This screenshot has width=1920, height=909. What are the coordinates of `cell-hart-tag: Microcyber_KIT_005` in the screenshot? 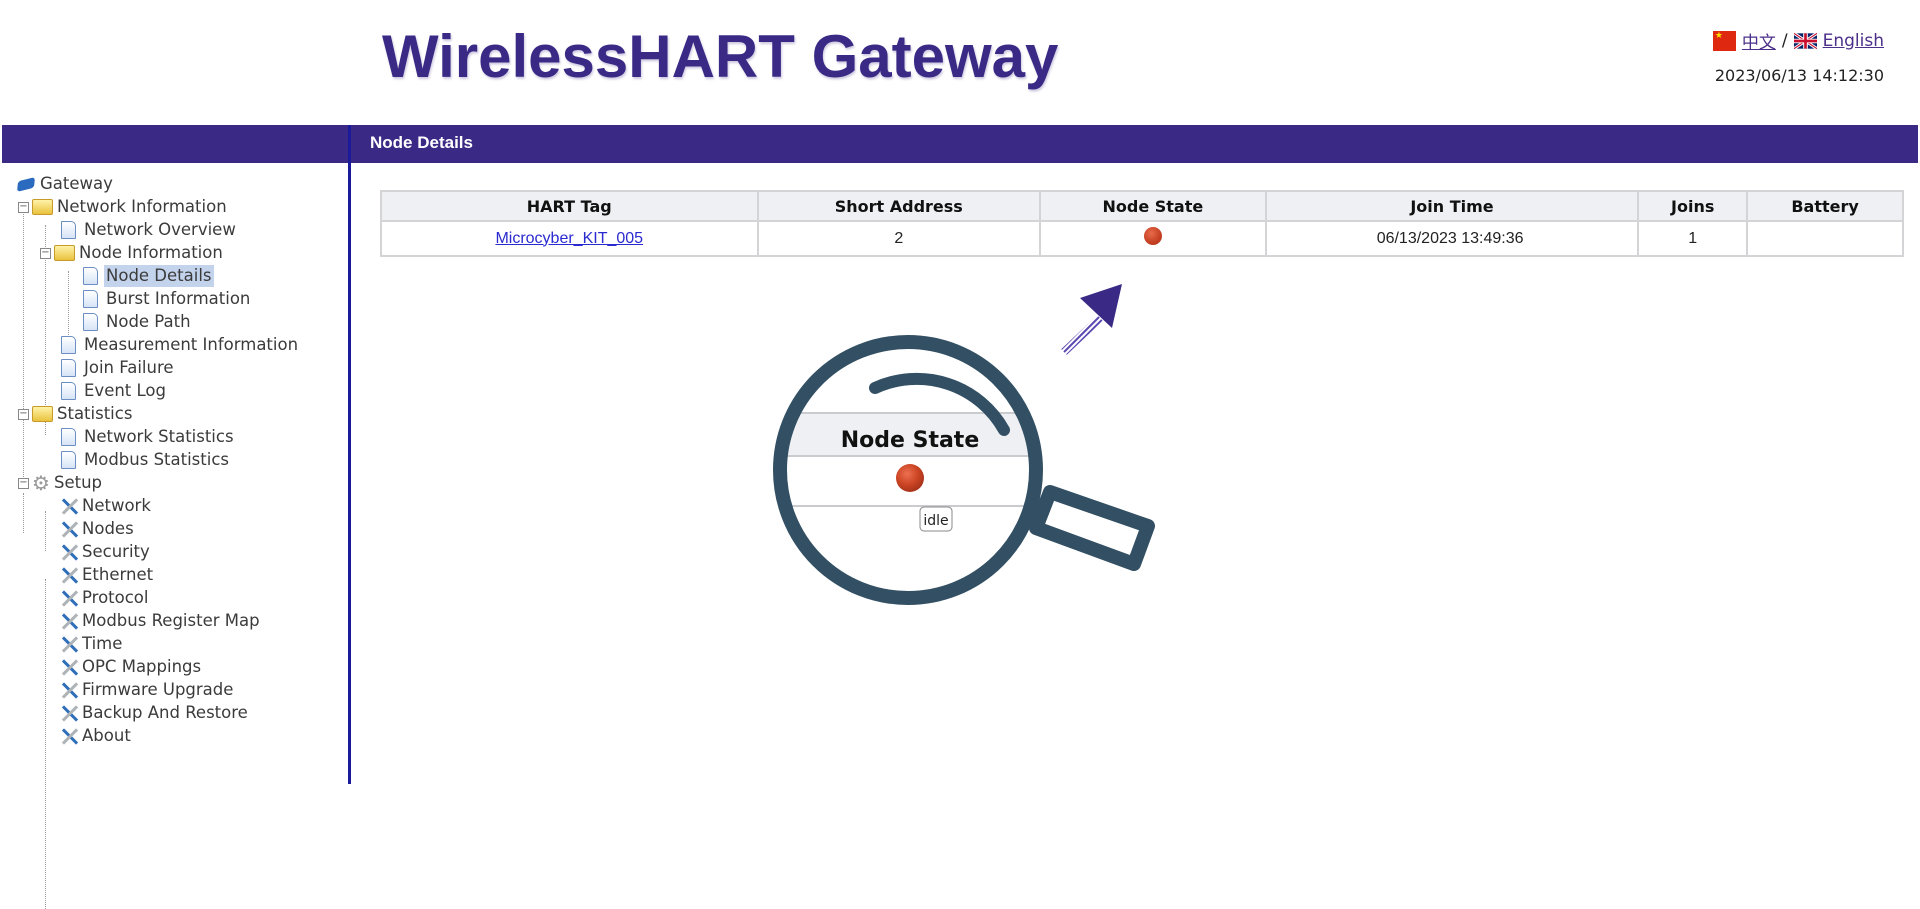 It's located at (569, 238).